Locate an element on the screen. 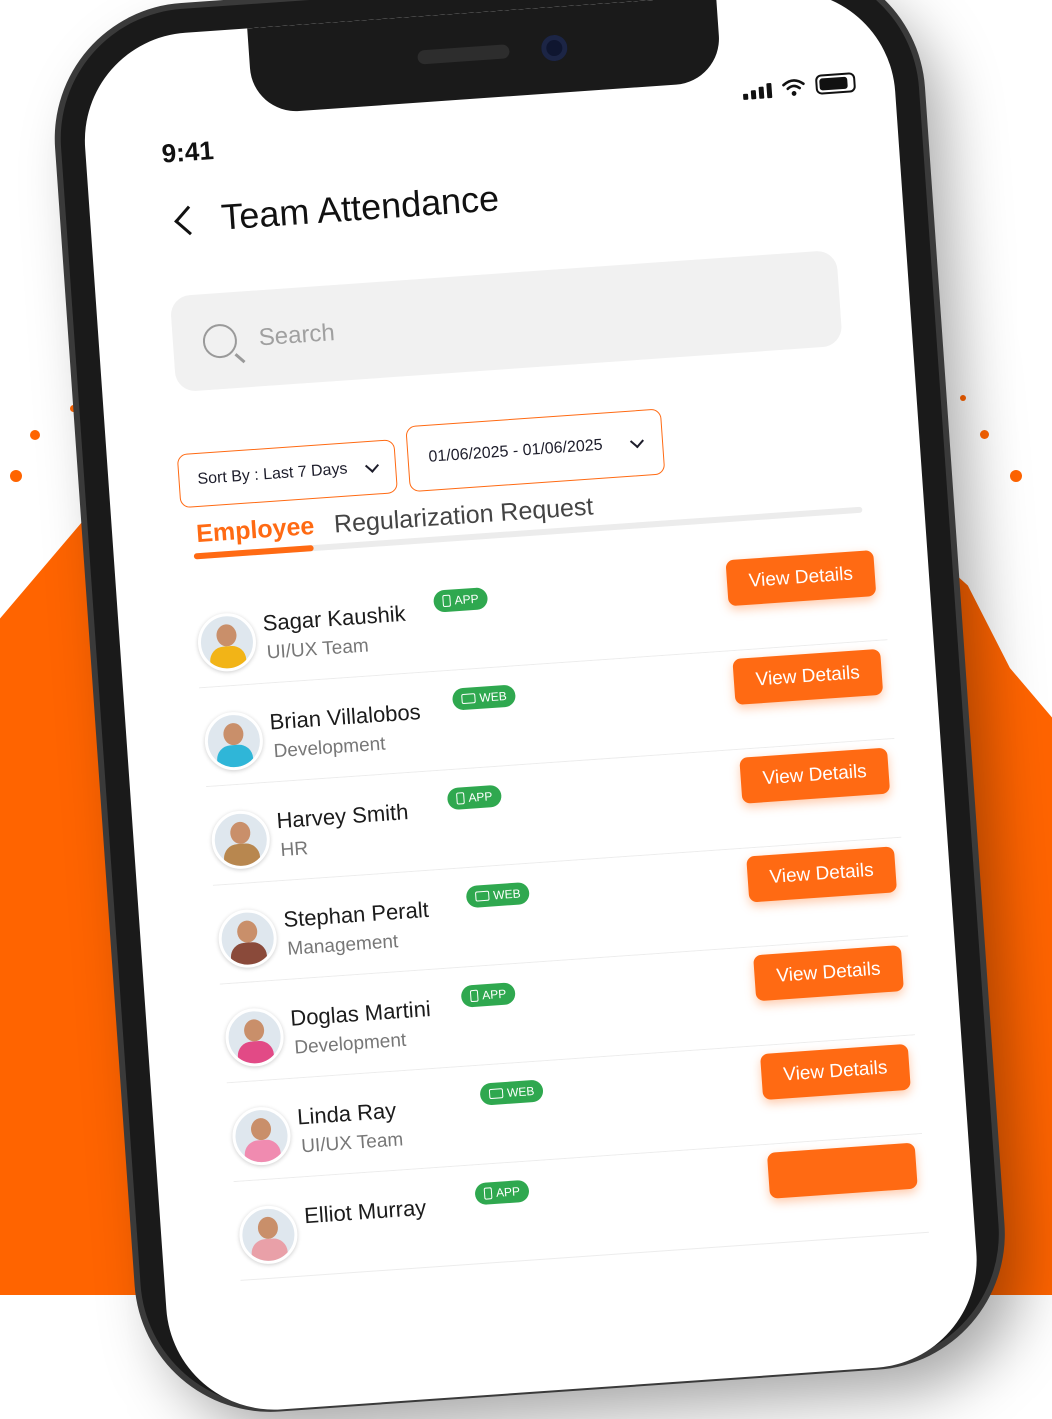 The width and height of the screenshot is (1052, 1419). employee-name: Brian Villalobos is located at coordinates (345, 717).